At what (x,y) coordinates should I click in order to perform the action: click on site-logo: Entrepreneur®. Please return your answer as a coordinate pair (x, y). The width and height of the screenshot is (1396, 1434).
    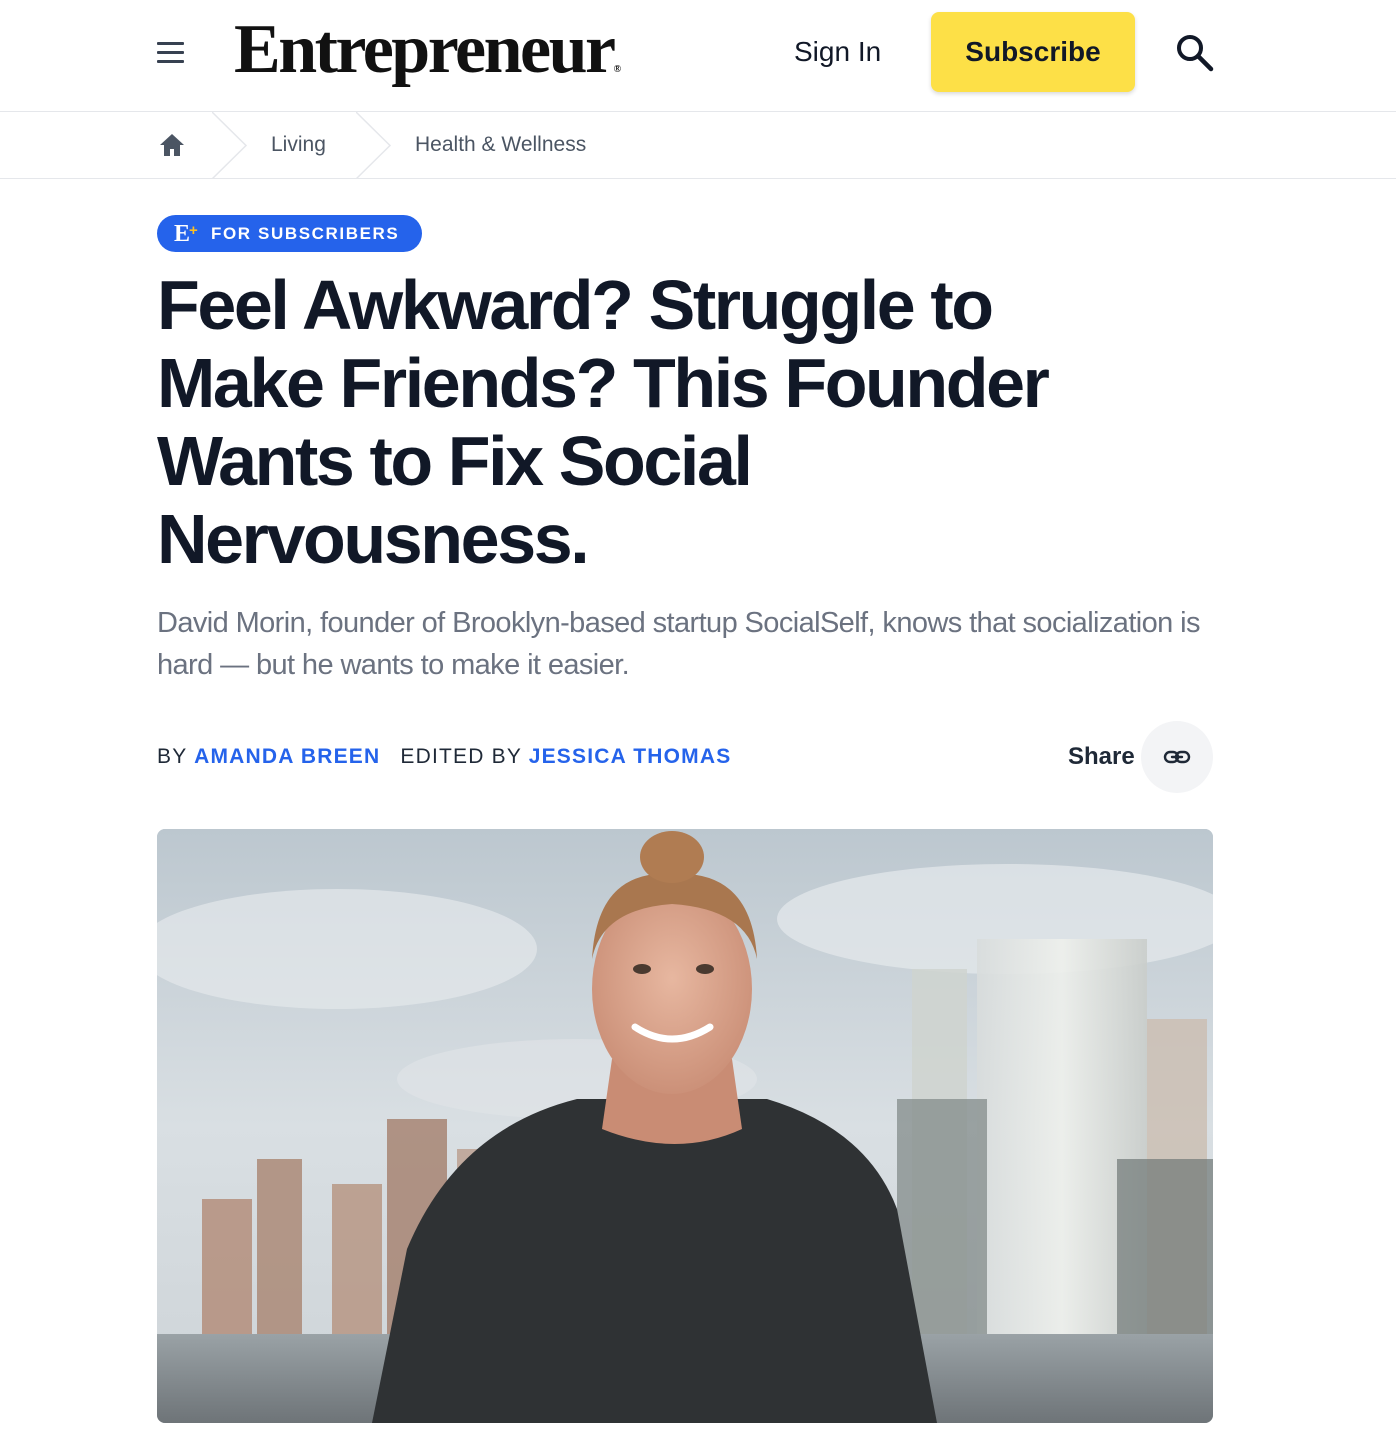
    Looking at the image, I should click on (427, 60).